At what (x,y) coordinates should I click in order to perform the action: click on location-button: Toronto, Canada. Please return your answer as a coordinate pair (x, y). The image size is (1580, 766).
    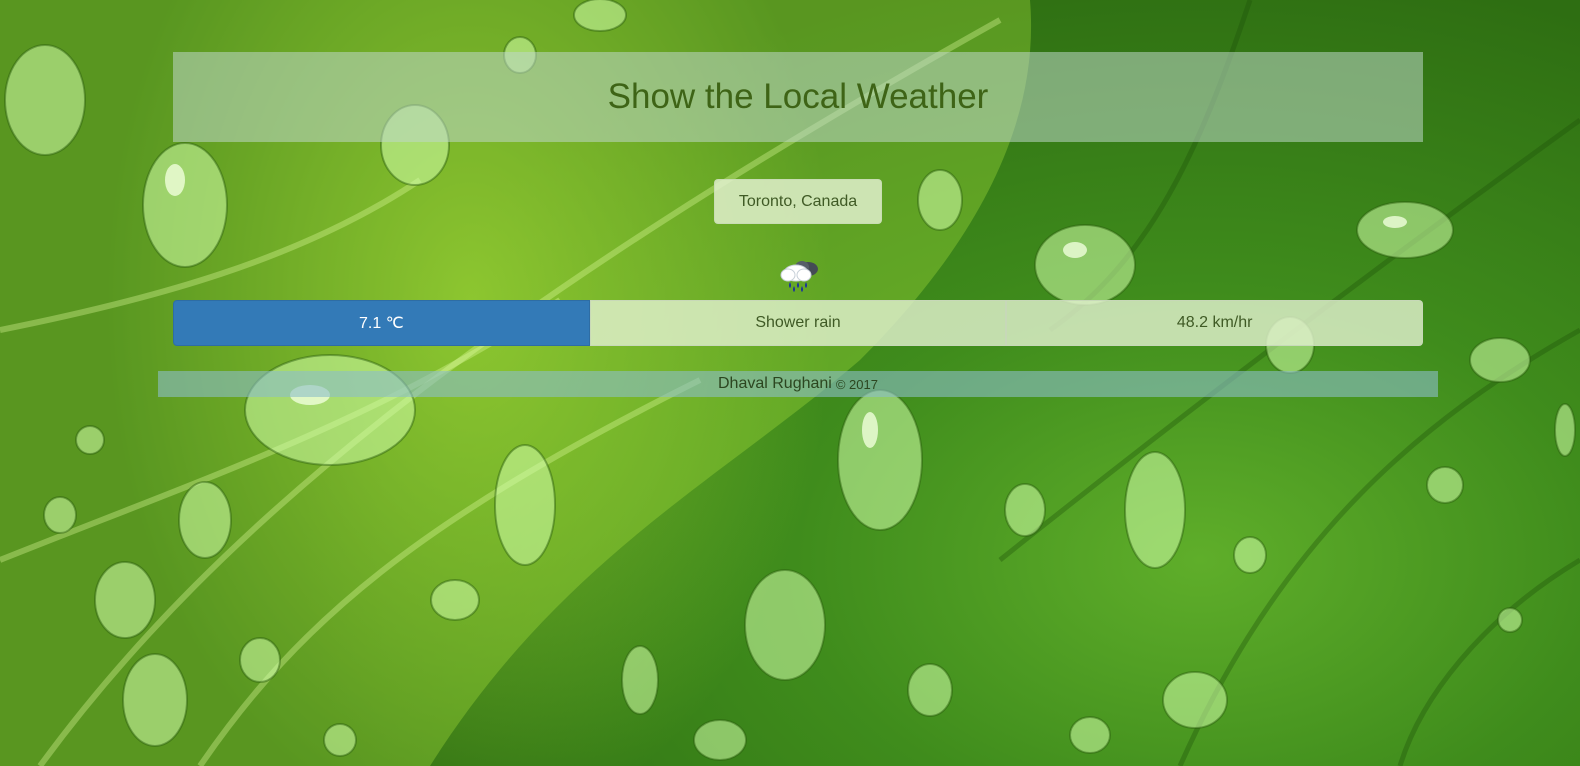
    Looking at the image, I should click on (798, 201).